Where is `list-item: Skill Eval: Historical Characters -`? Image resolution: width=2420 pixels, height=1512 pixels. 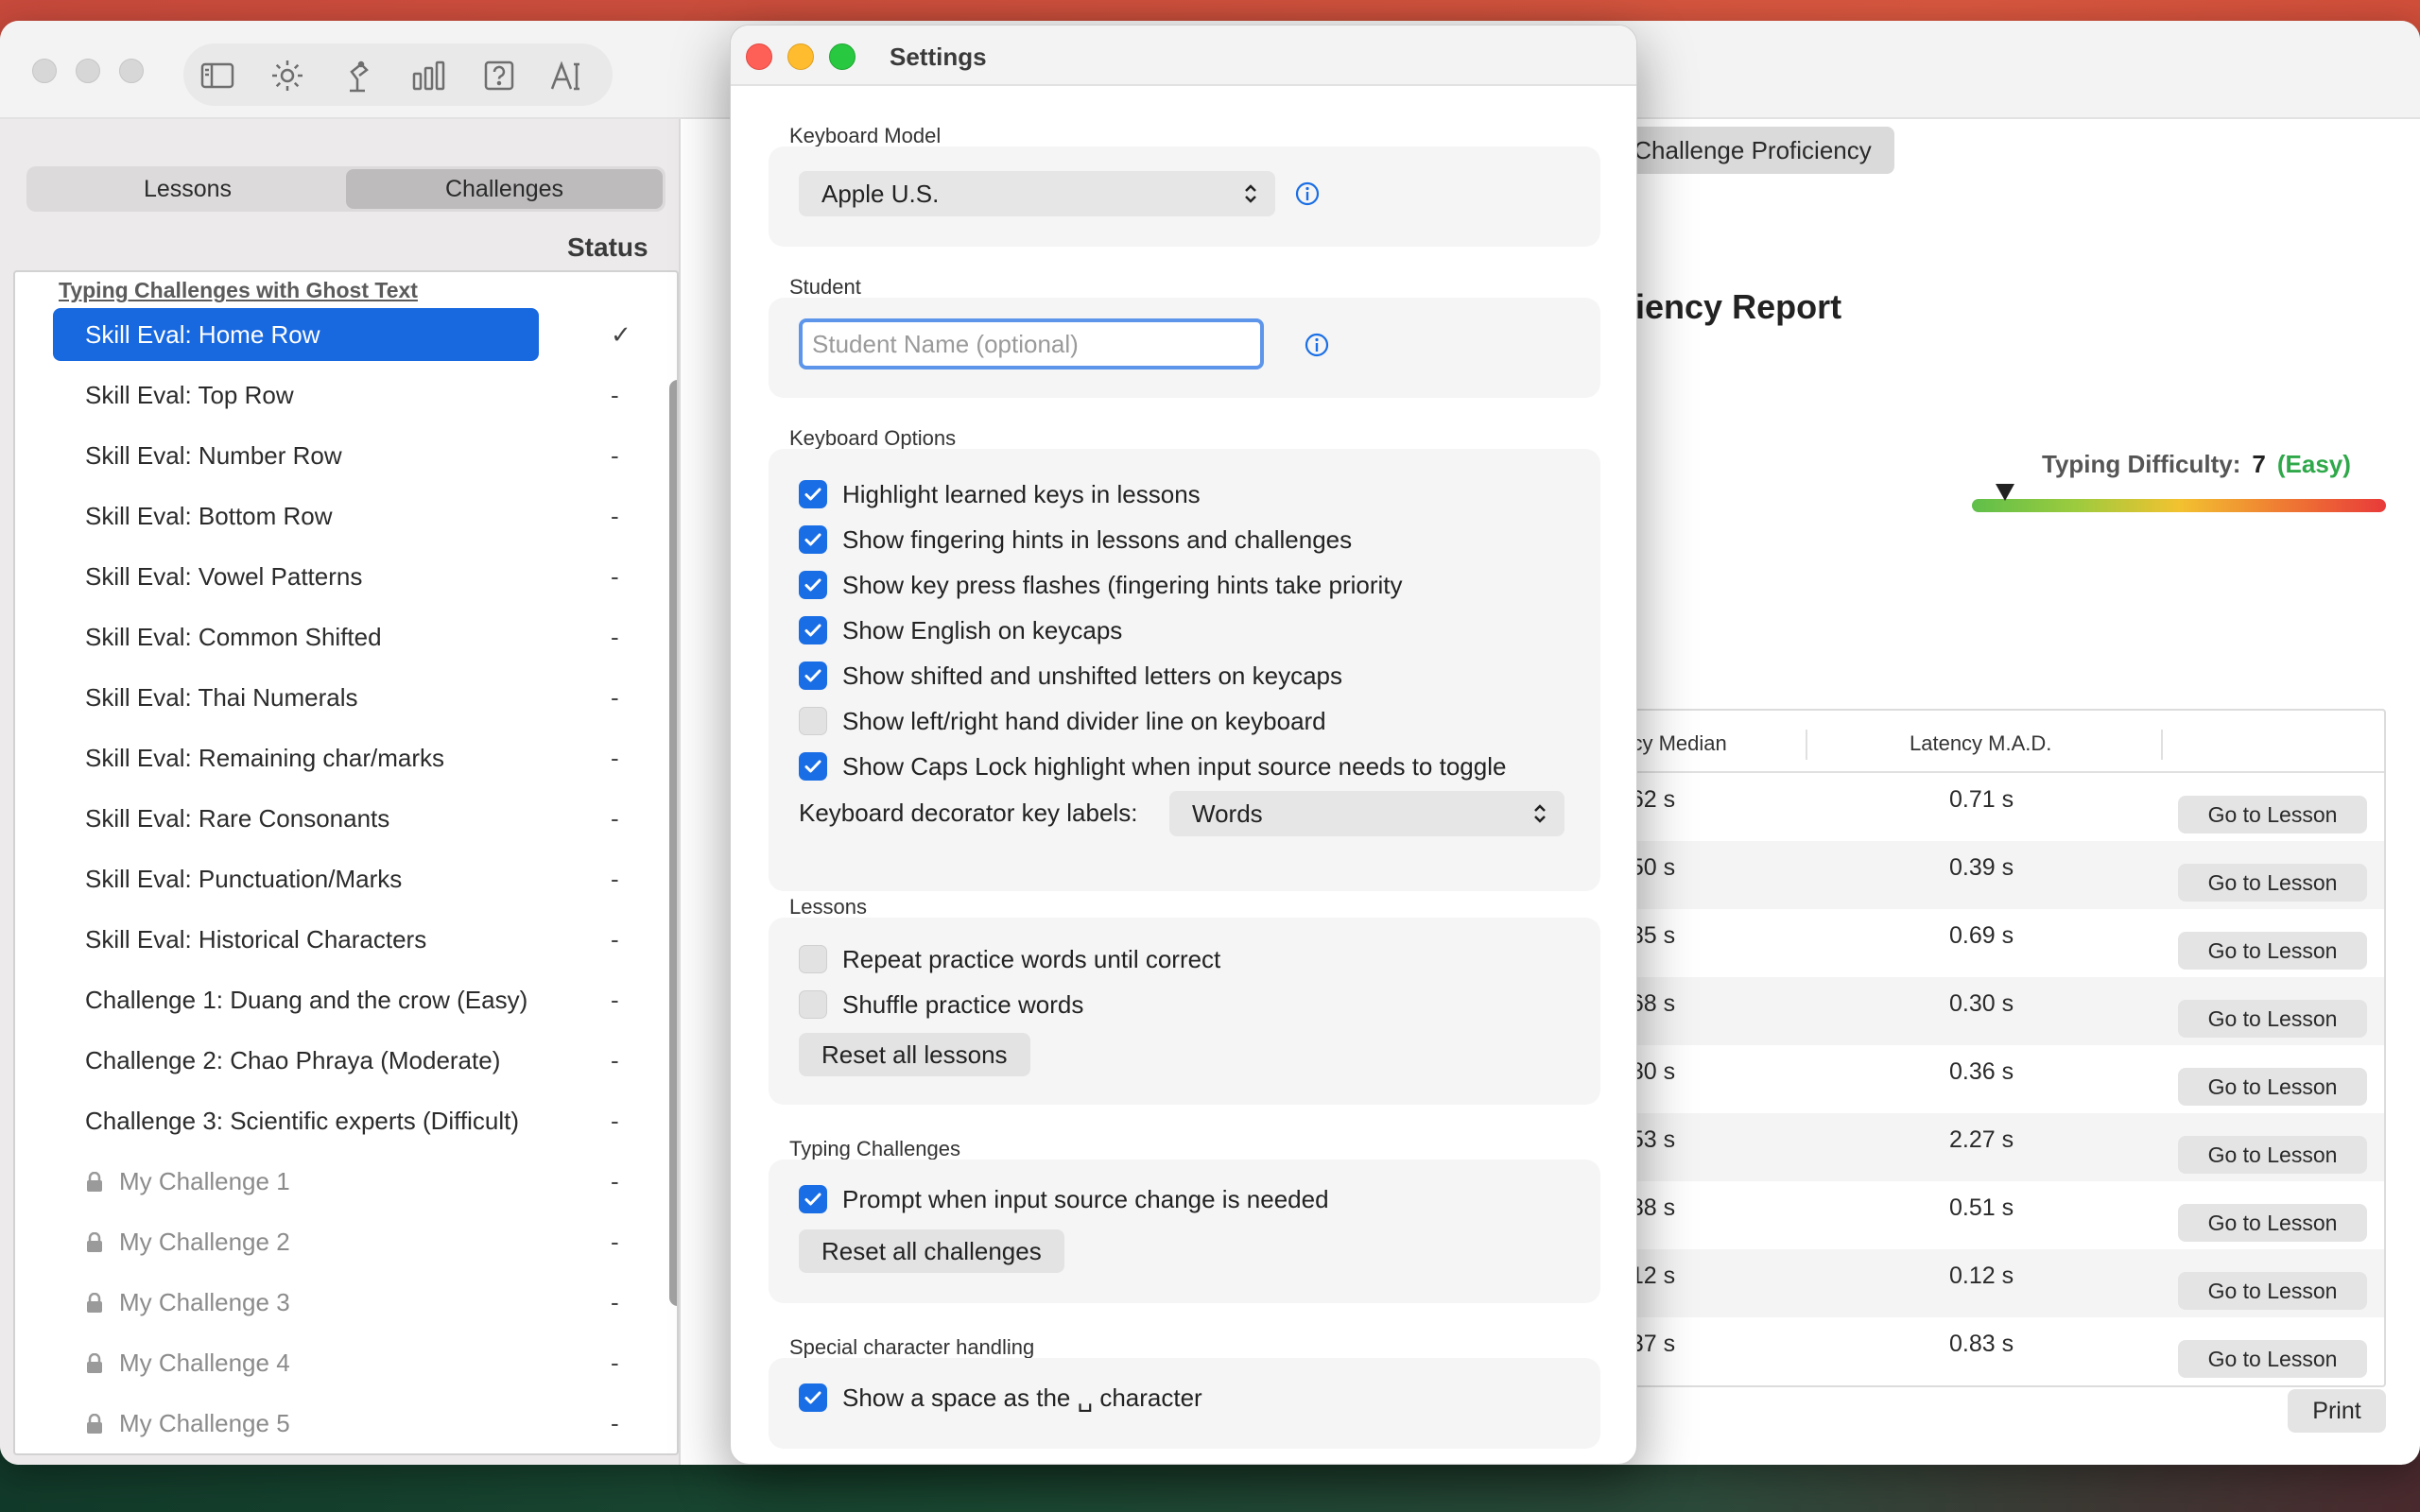 list-item: Skill Eval: Historical Characters - is located at coordinates (346, 939).